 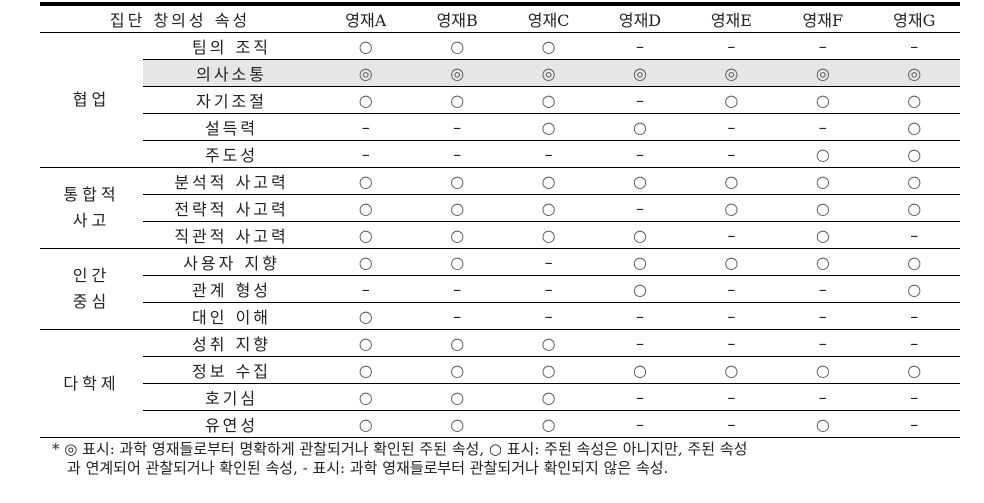 What do you see at coordinates (232, 46) in the screenshot?
I see `attribute-cell: 팀의 조직` at bounding box center [232, 46].